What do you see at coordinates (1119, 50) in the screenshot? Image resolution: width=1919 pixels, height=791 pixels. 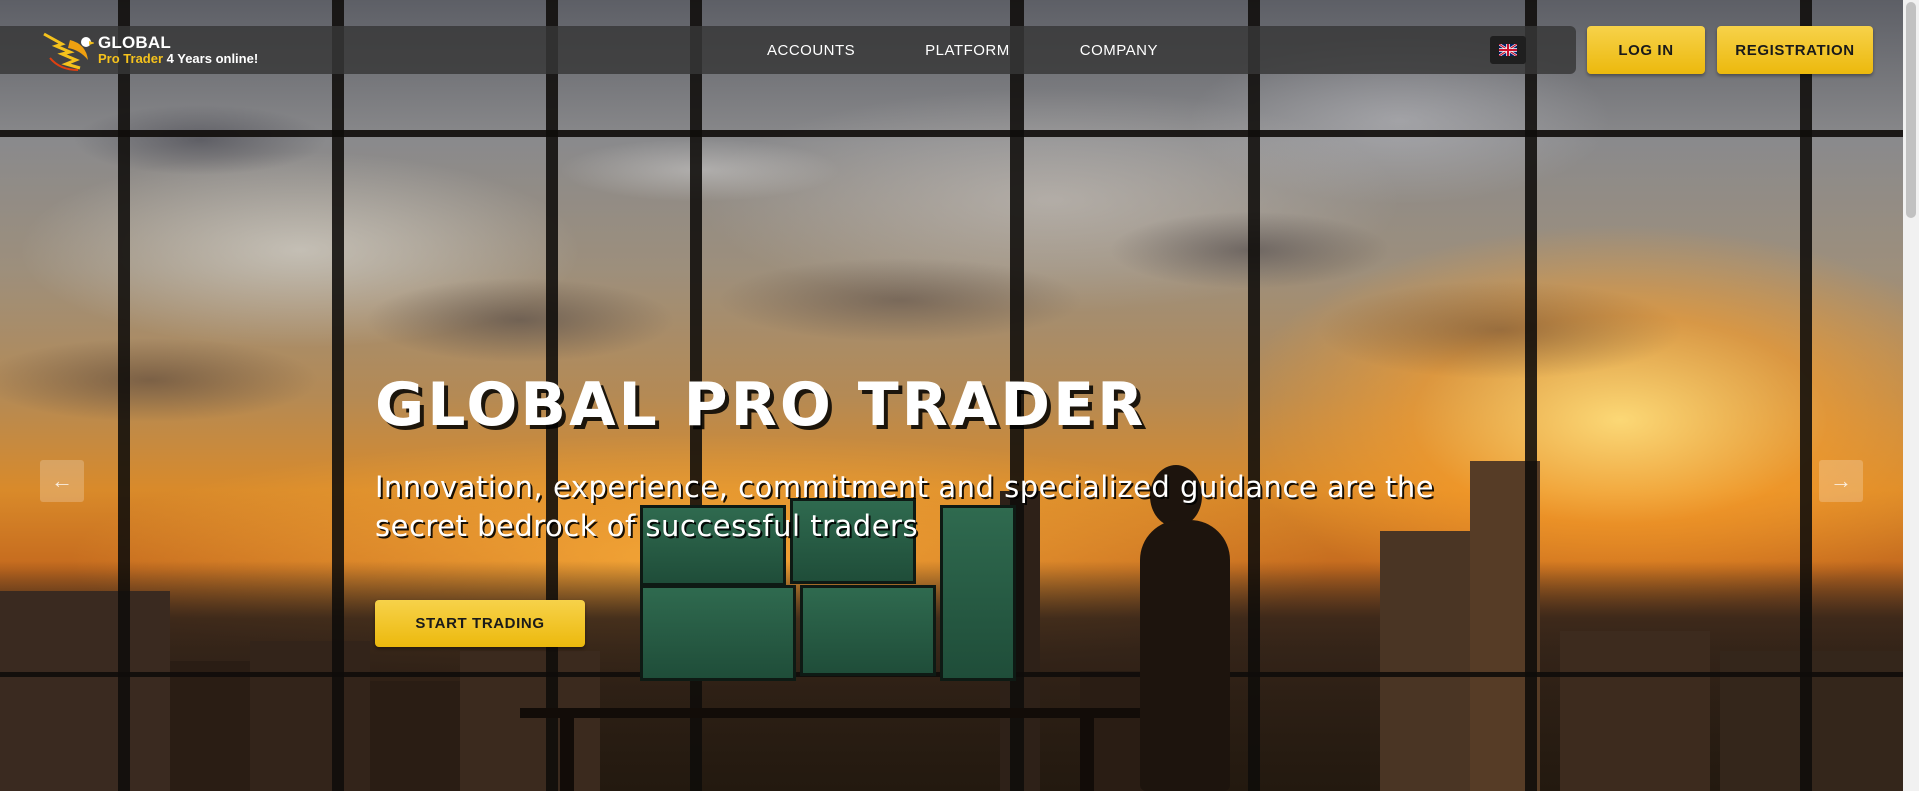 I see `nav-item-company: COMPANY` at bounding box center [1119, 50].